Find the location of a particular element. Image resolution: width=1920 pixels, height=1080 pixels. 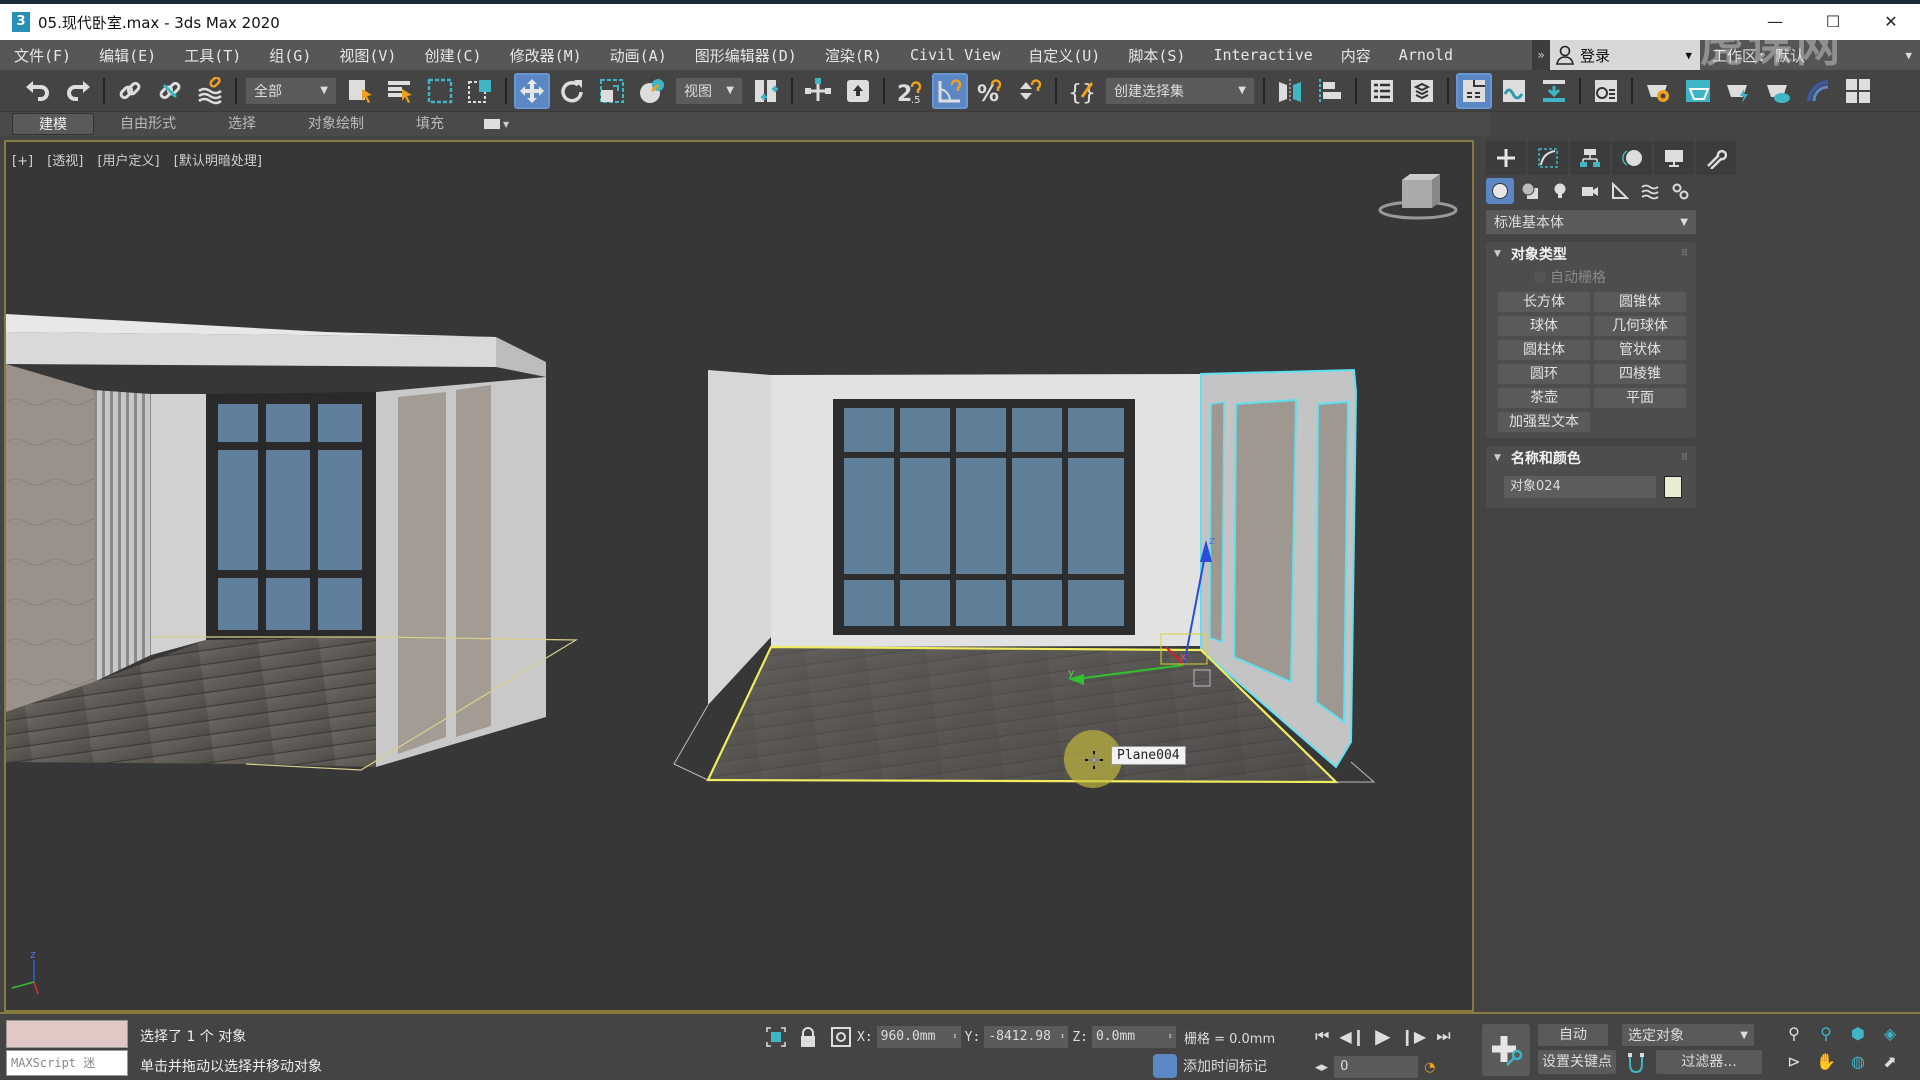

select-and-scale-button is located at coordinates (612, 91).